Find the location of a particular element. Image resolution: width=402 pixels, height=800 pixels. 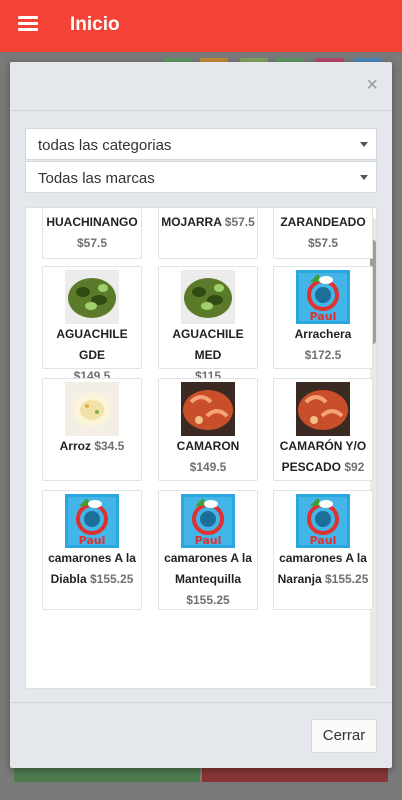

product-name: CAMARON is located at coordinates (208, 446).